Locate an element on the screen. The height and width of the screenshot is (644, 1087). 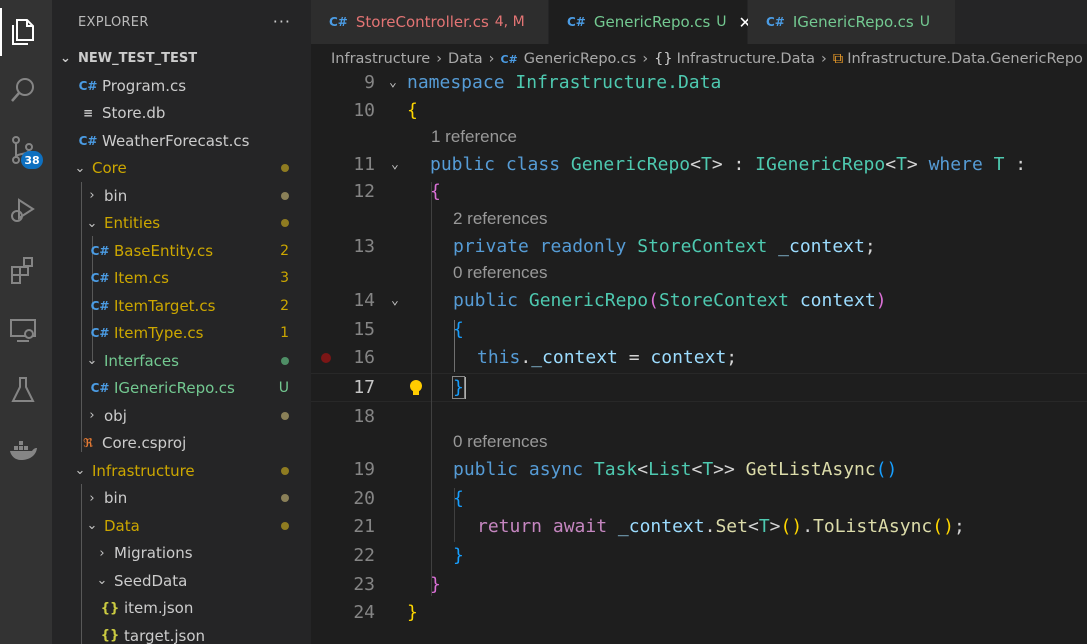
tree-item-itemtype: C# ItemType.cs 1 is located at coordinates (181, 334).